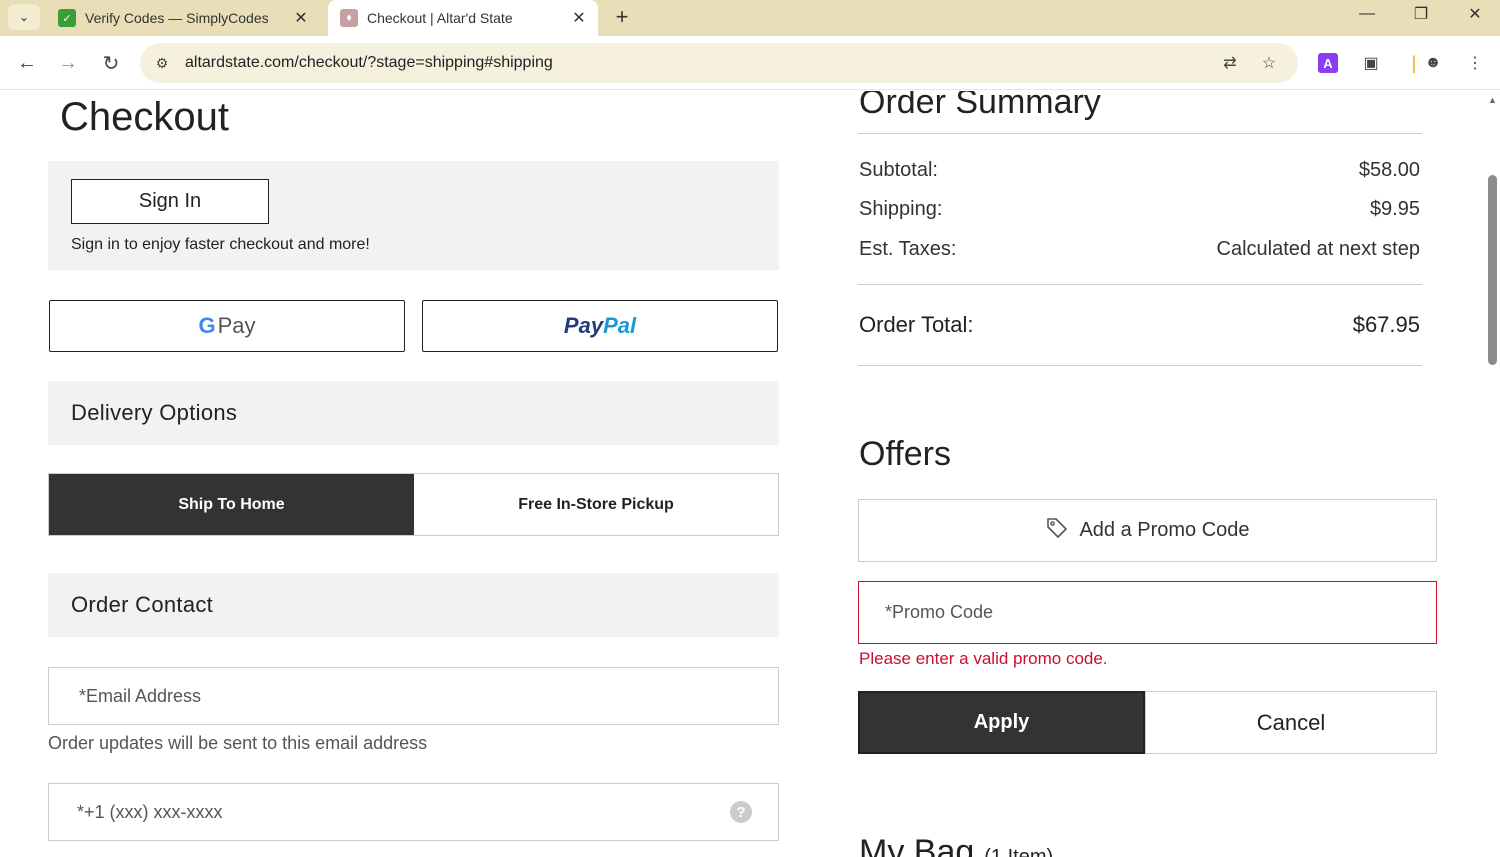 The image size is (1500, 857). What do you see at coordinates (24, 17) in the screenshot?
I see `tab-search-chevron-icon: ⌄` at bounding box center [24, 17].